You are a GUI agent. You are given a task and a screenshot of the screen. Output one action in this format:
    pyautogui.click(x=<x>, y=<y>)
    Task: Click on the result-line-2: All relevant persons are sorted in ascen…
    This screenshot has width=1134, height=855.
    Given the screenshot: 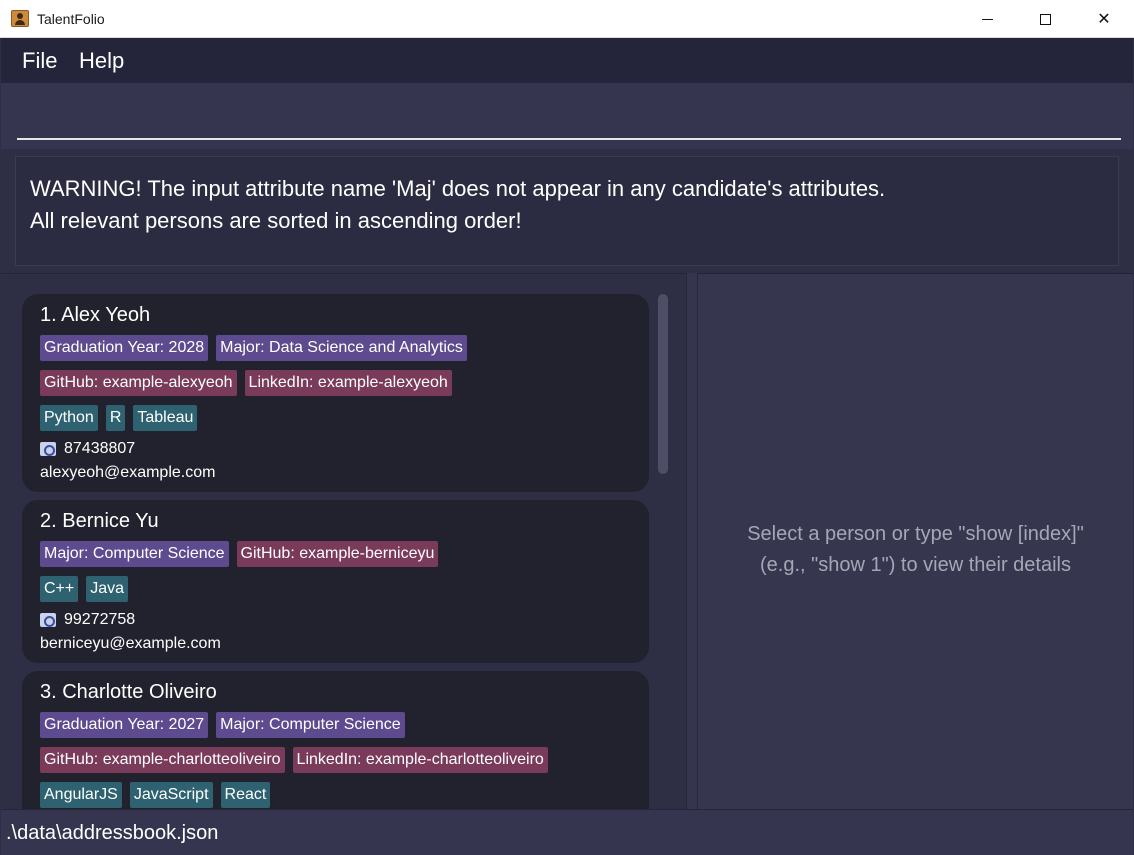 What is the action you would take?
    pyautogui.click(x=276, y=220)
    